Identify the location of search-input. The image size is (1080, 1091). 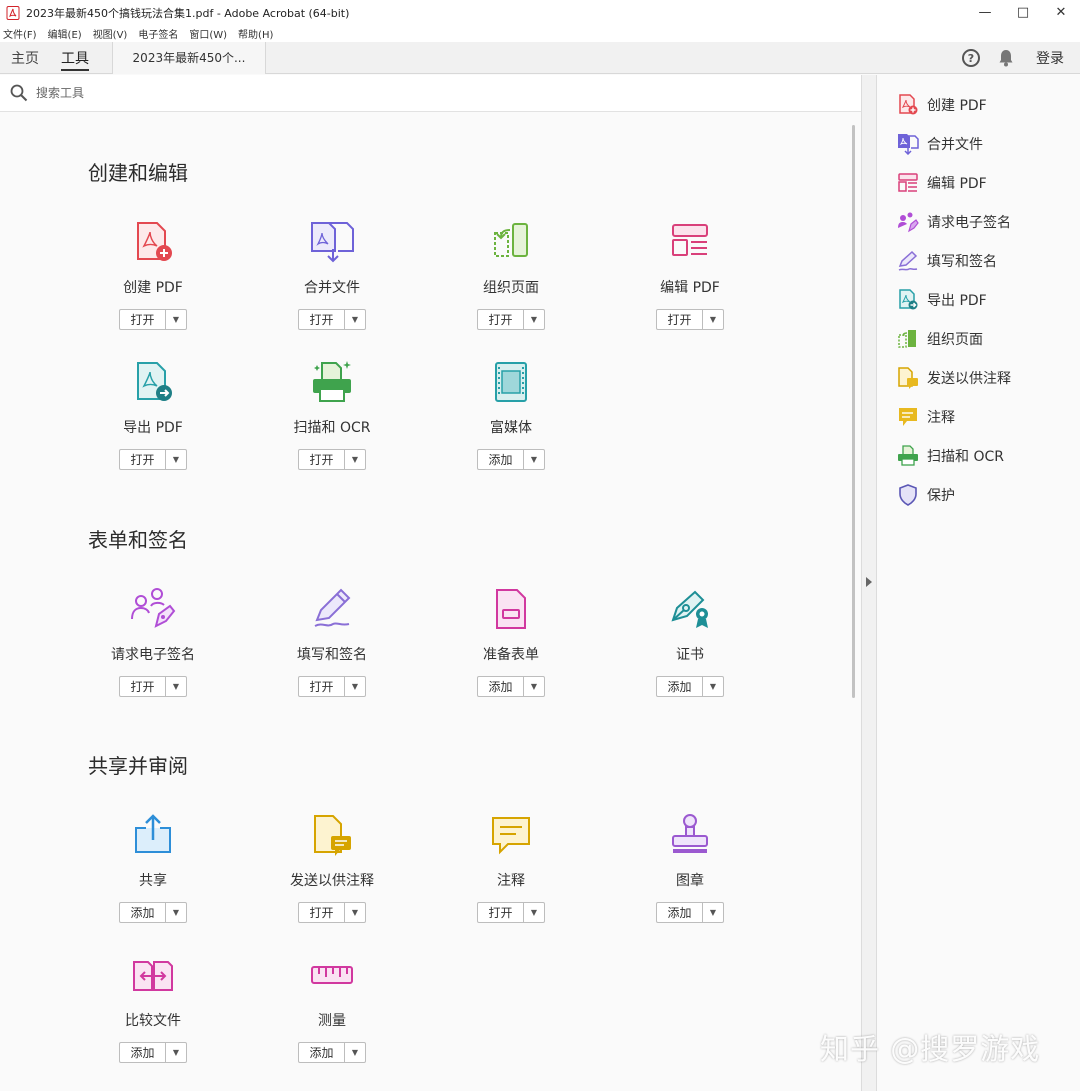
(186, 93).